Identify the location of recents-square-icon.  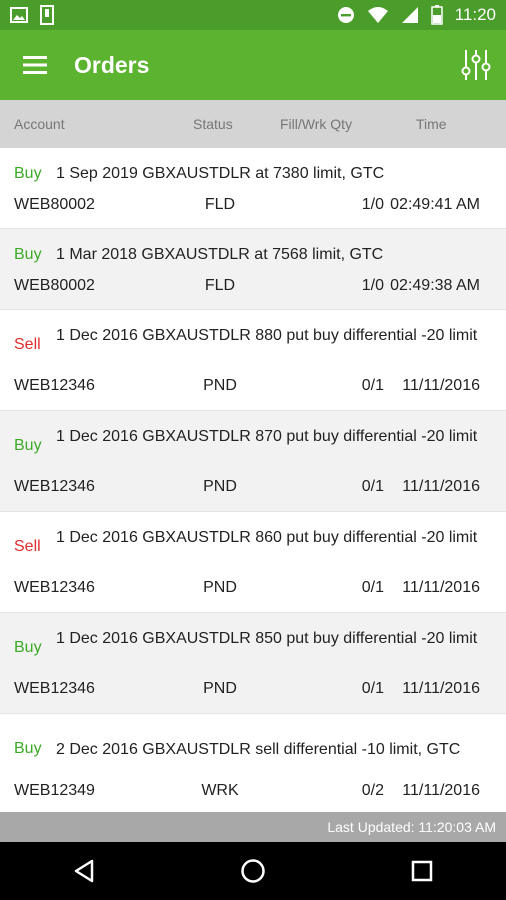
(421, 871).